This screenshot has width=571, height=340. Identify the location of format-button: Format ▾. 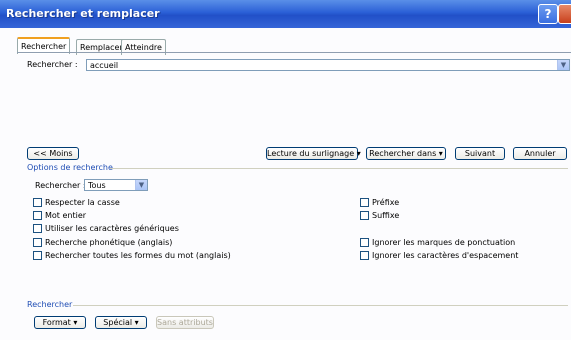
(60, 322).